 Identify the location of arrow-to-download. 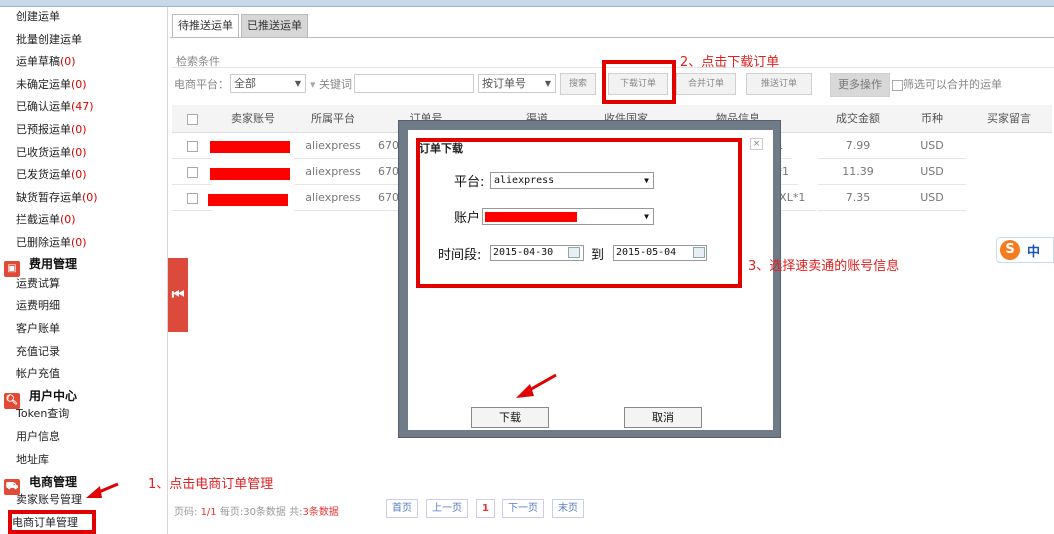
(536, 385).